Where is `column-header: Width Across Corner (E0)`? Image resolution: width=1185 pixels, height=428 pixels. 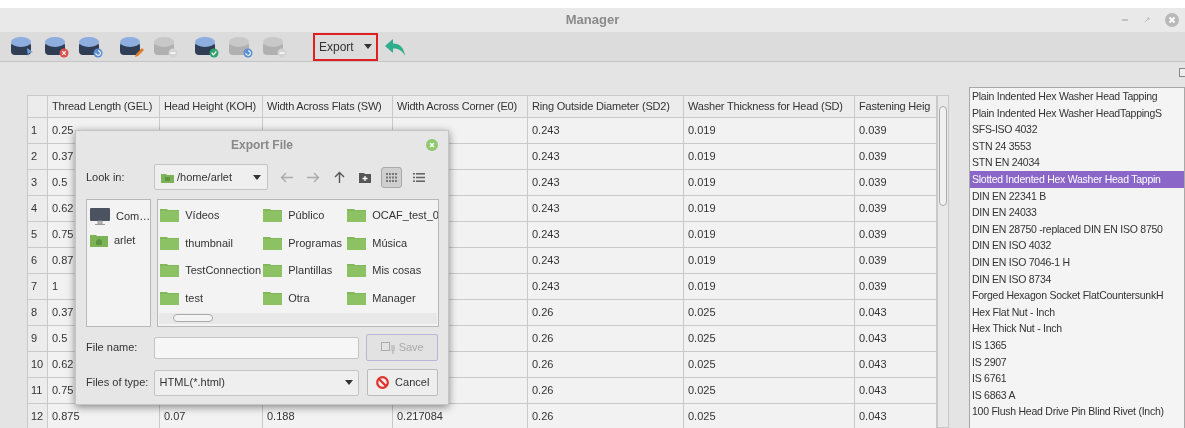
column-header: Width Across Corner (E0) is located at coordinates (460, 106).